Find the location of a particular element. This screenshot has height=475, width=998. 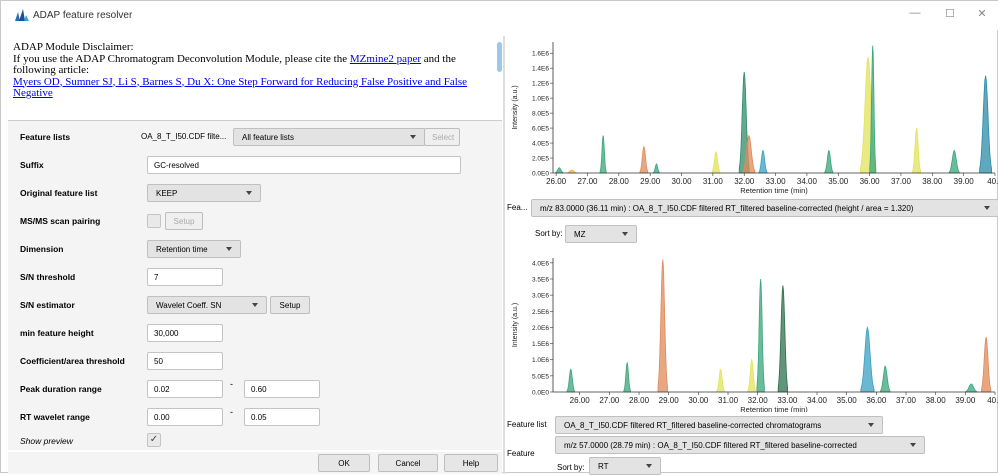

row-sn-threshold: S/N threshold 7 is located at coordinates (255, 277).